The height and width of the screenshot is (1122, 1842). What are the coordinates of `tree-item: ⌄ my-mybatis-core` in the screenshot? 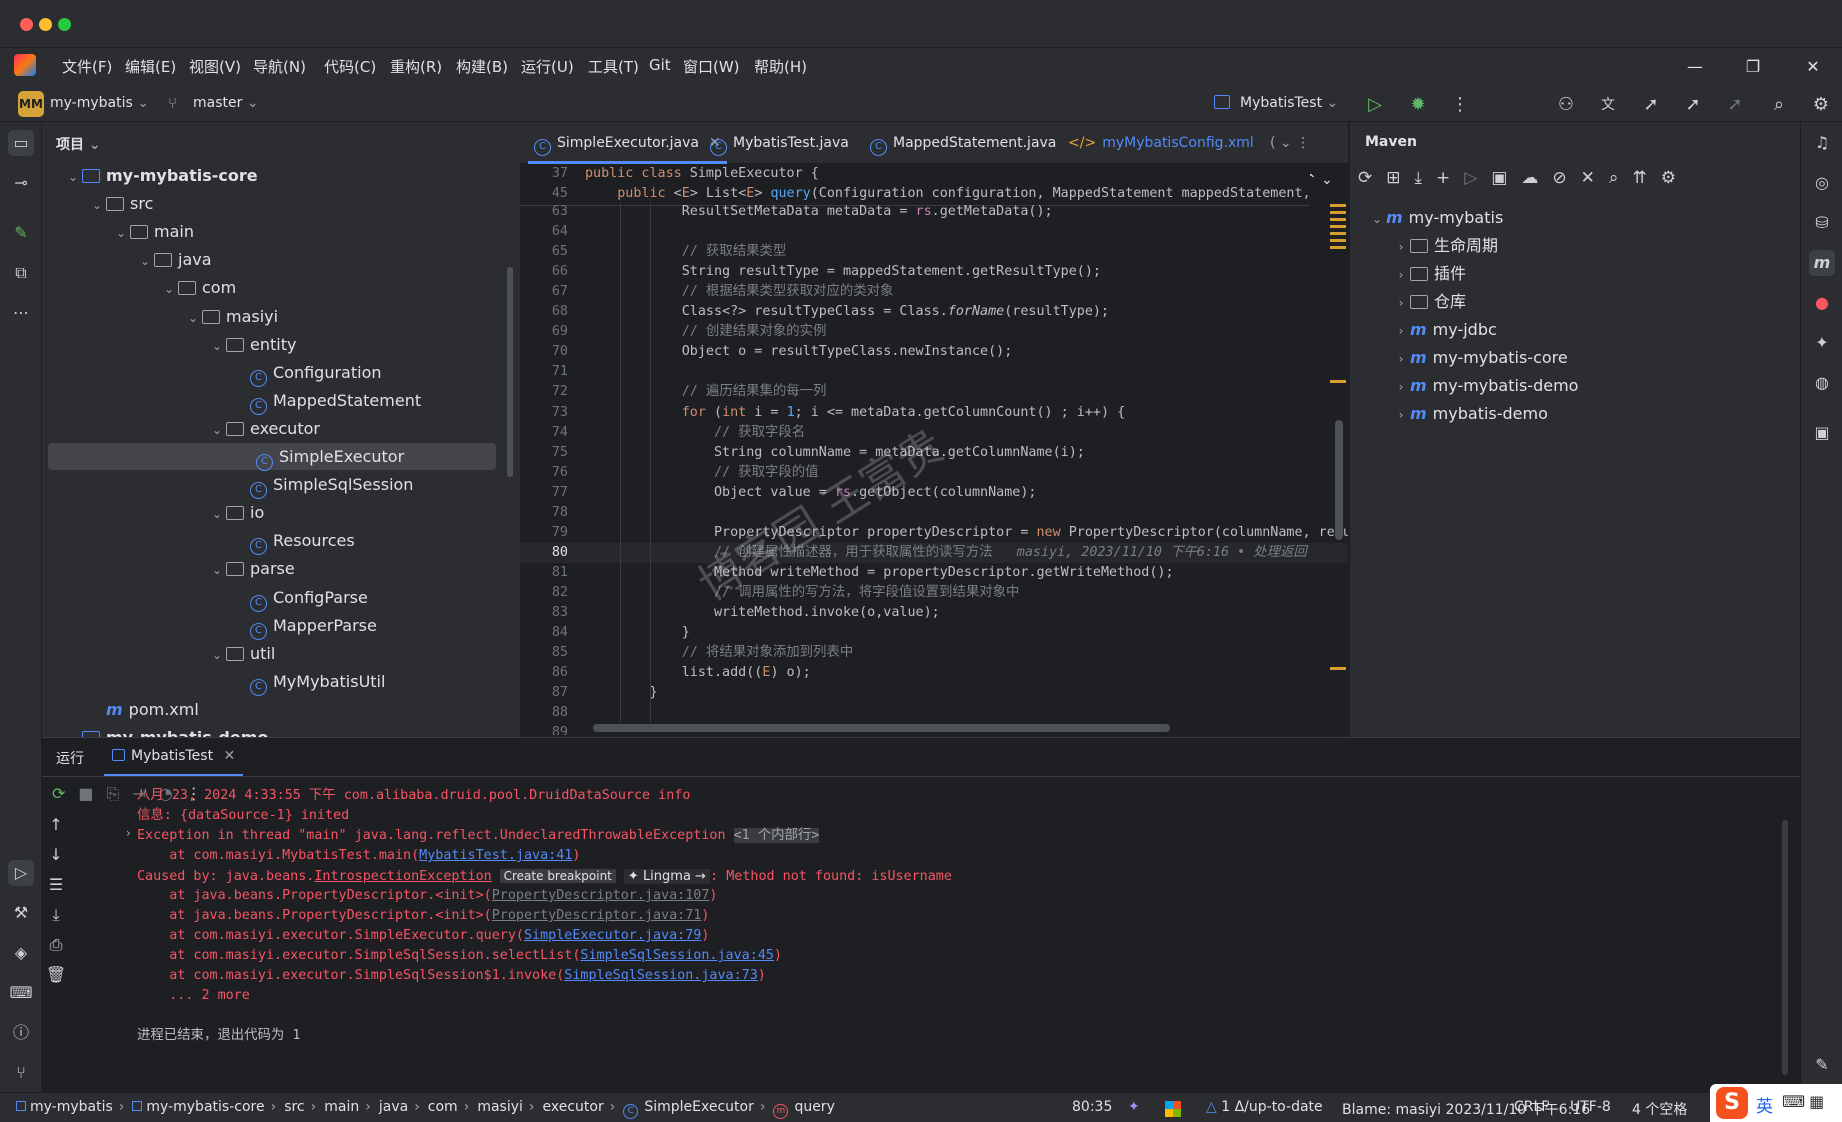 It's located at (272, 175).